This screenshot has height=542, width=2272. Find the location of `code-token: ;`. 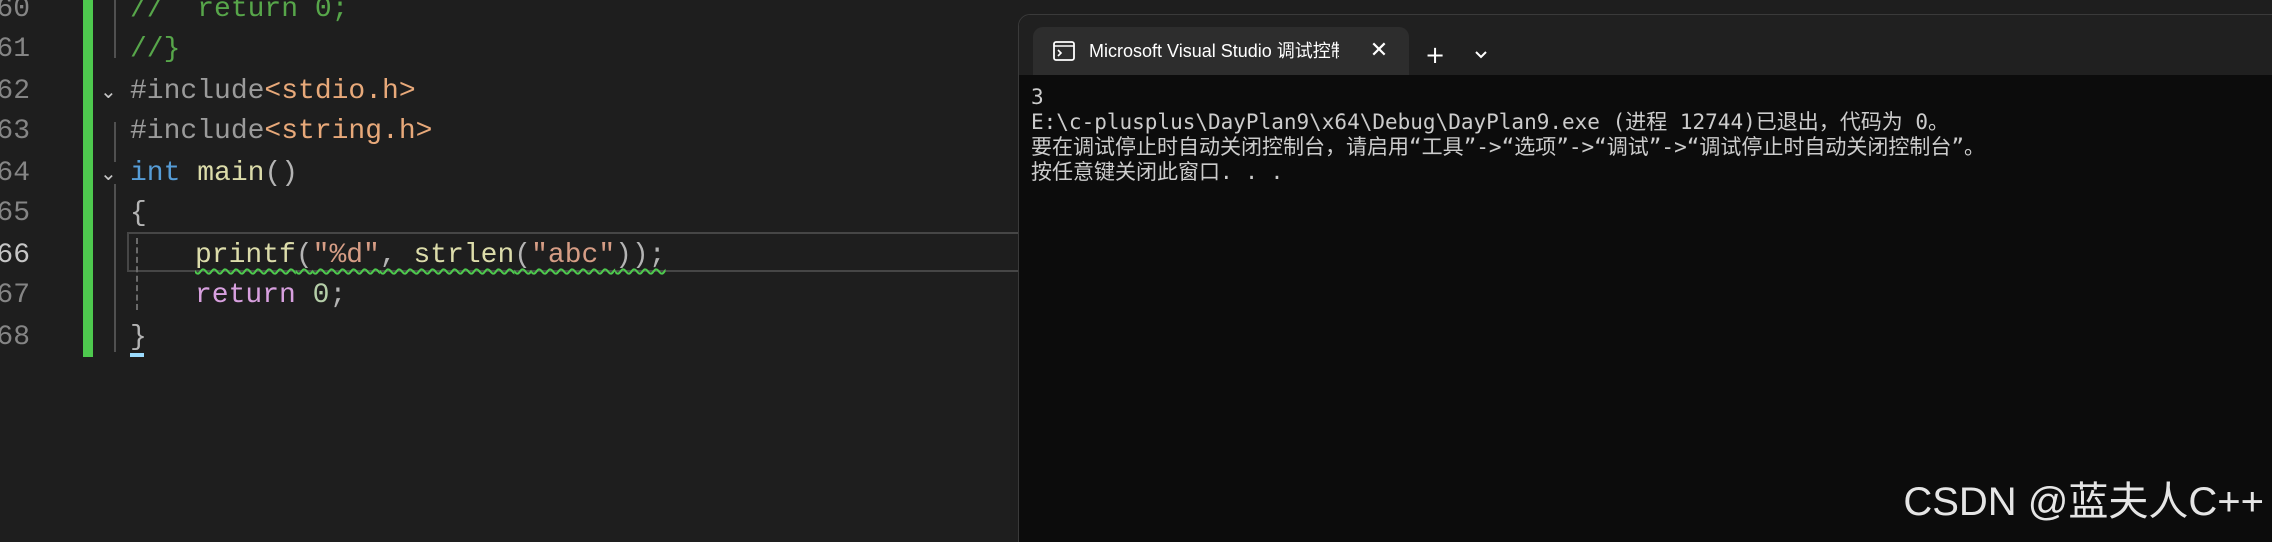

code-token: ; is located at coordinates (338, 295).